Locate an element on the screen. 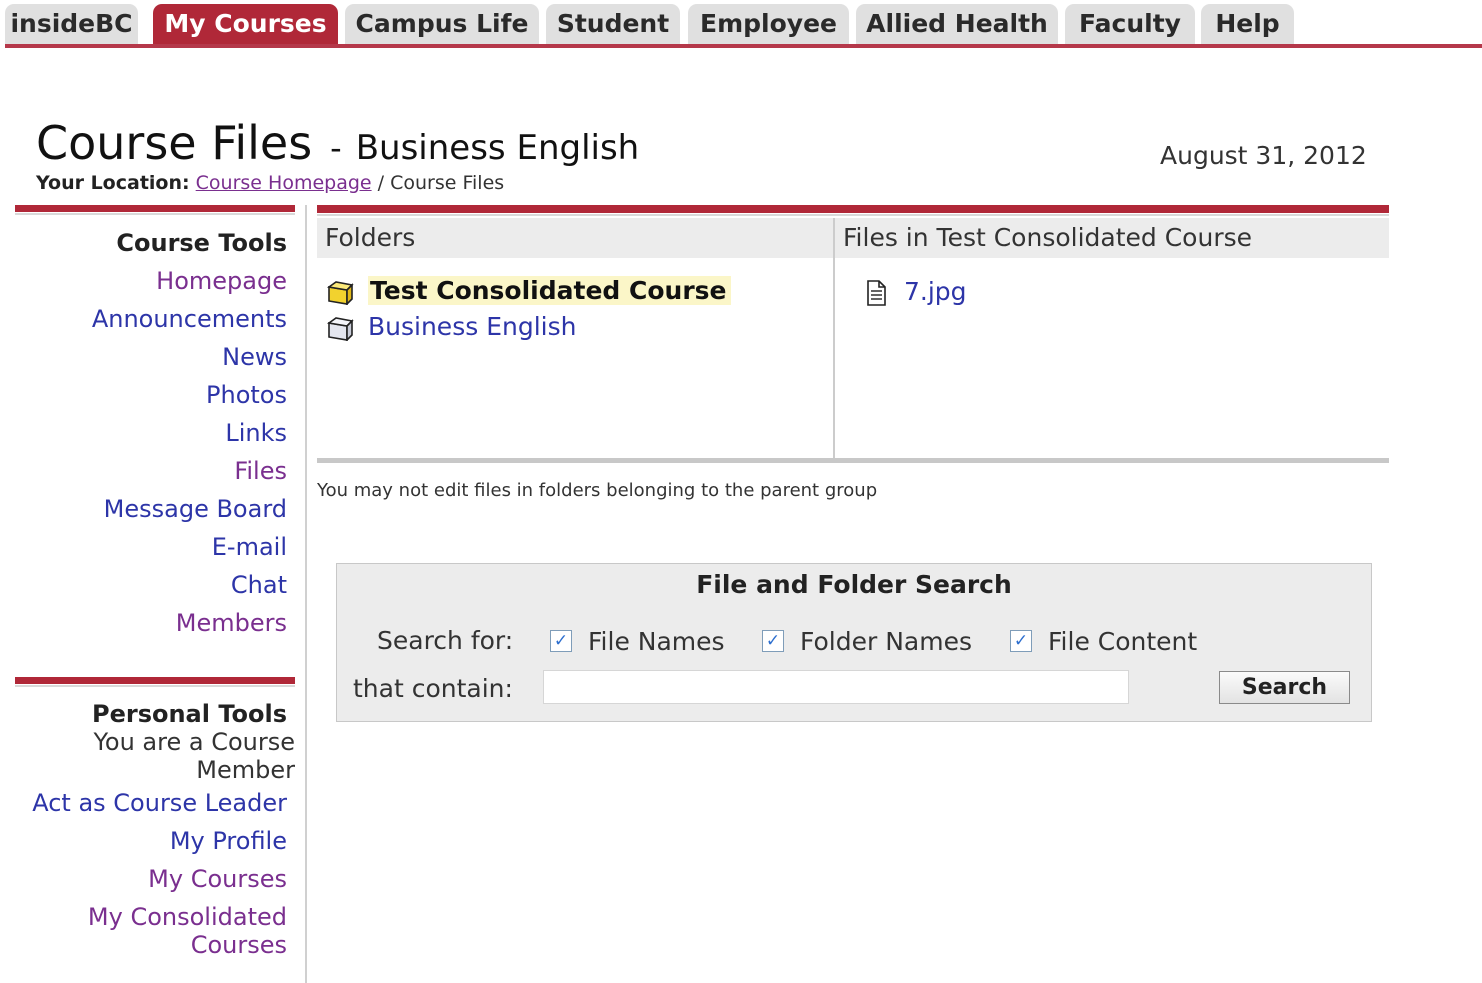 The image size is (1482, 983). search-title: File and Folder Search is located at coordinates (854, 584).